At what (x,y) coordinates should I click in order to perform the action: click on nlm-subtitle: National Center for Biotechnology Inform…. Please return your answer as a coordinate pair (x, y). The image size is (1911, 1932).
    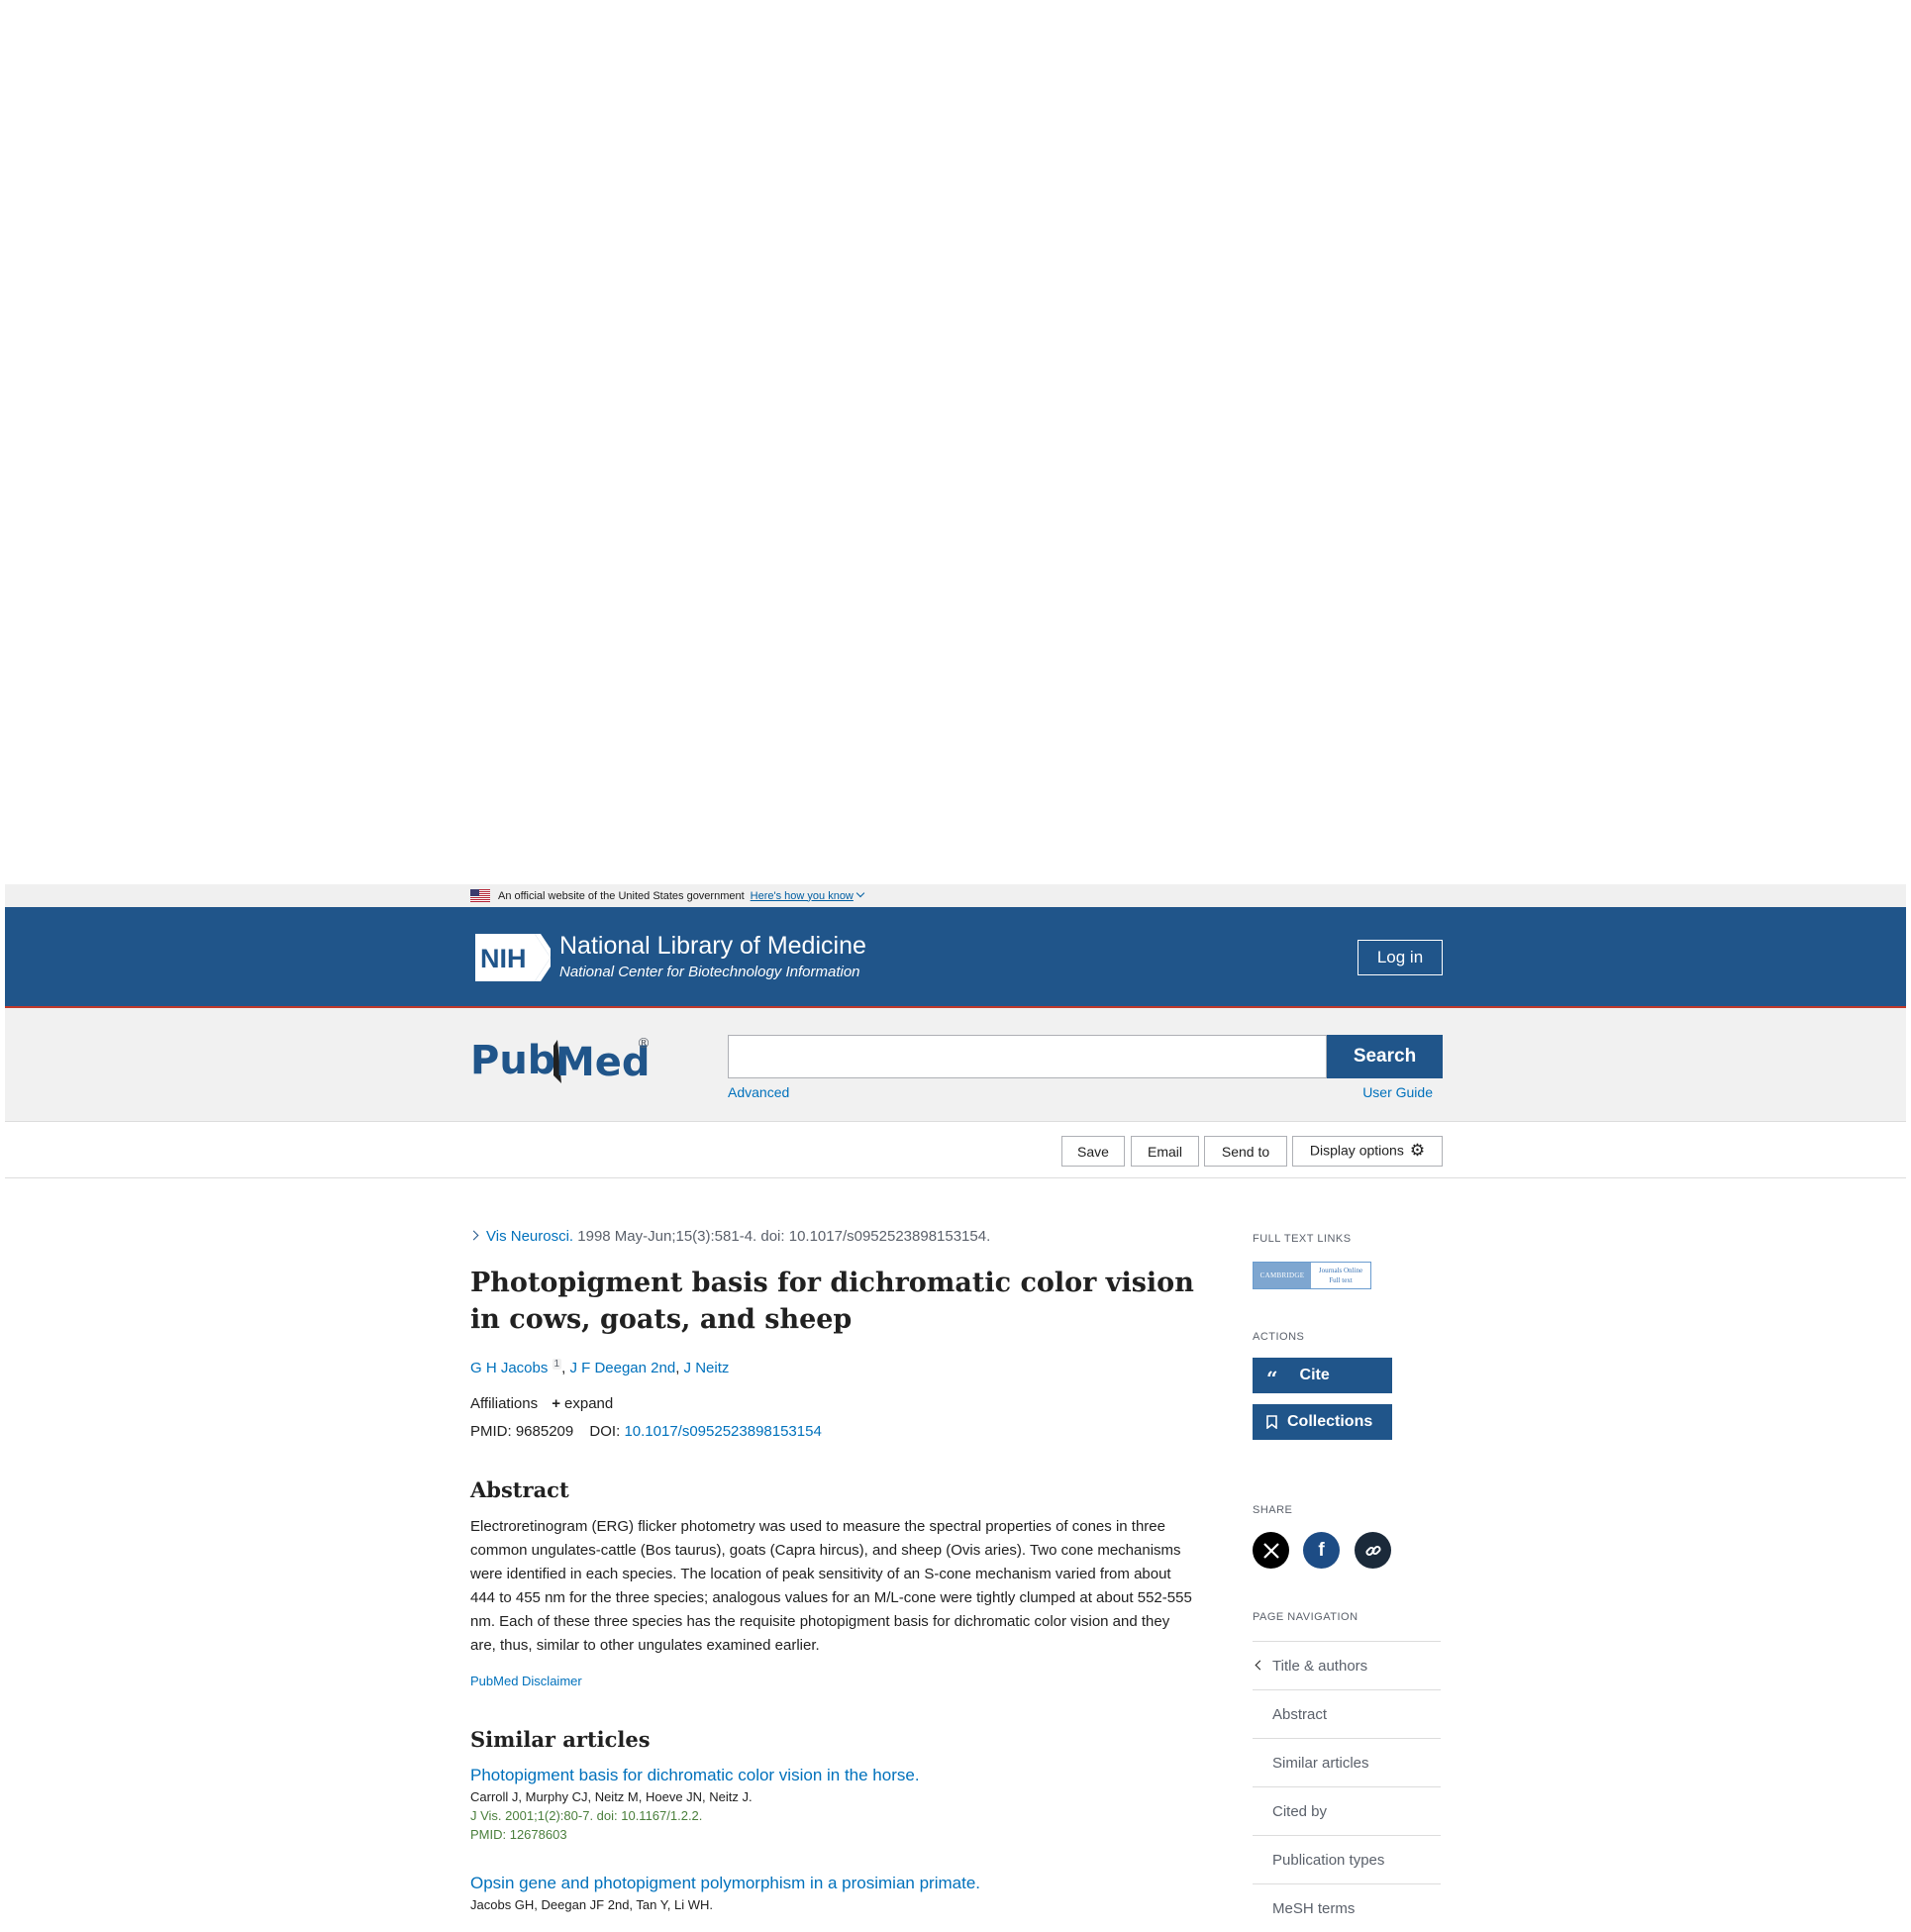
    Looking at the image, I should click on (709, 972).